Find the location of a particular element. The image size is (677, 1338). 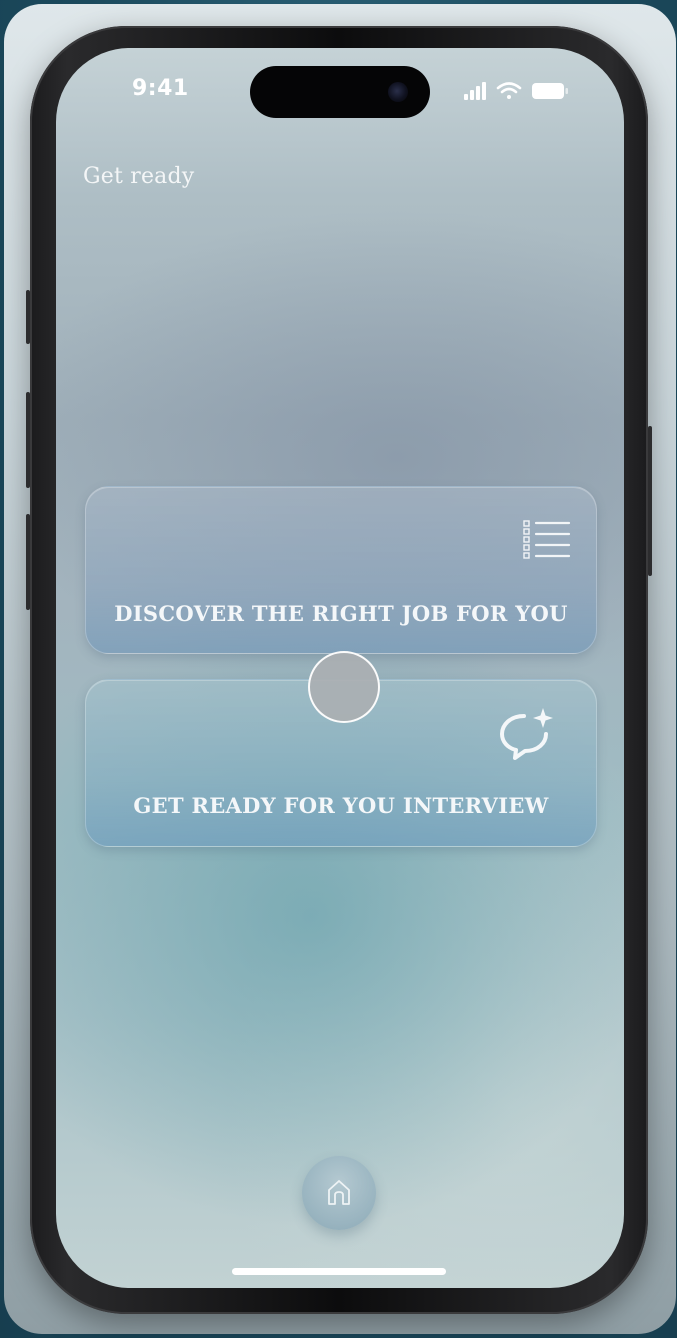

camera-lens-icon is located at coordinates (398, 92).